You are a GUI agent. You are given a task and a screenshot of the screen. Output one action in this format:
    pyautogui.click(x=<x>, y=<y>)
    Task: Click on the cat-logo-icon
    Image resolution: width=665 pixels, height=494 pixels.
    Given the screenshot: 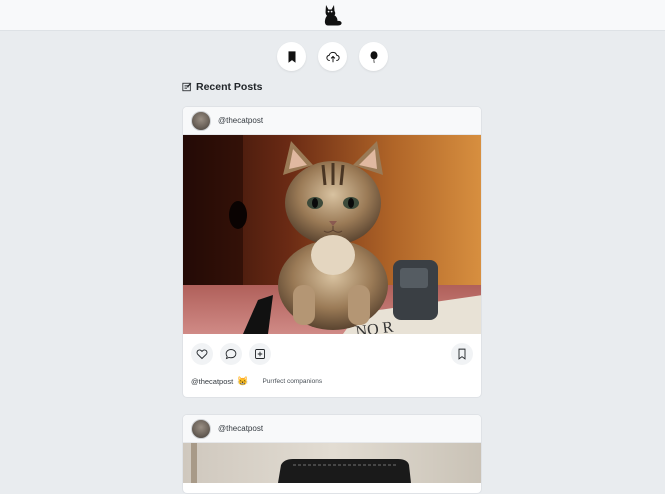 What is the action you would take?
    pyautogui.click(x=333, y=15)
    